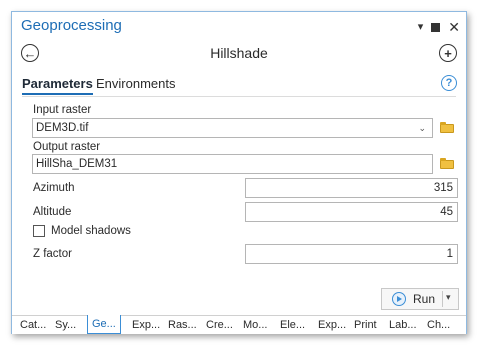 Image resolution: width=479 pixels, height=346 pixels. What do you see at coordinates (351, 254) in the screenshot?
I see `z-factor-input: 1` at bounding box center [351, 254].